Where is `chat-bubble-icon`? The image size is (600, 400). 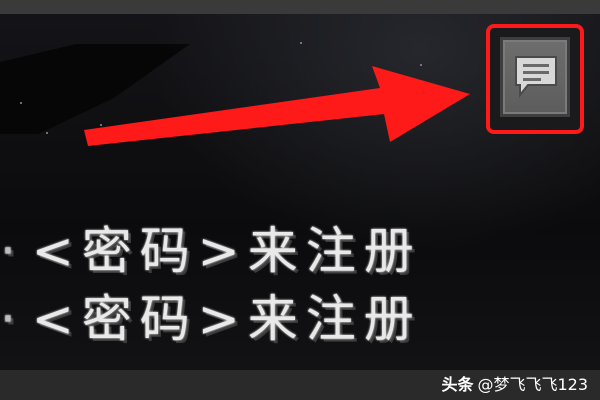
chat-bubble-icon is located at coordinates (536, 77).